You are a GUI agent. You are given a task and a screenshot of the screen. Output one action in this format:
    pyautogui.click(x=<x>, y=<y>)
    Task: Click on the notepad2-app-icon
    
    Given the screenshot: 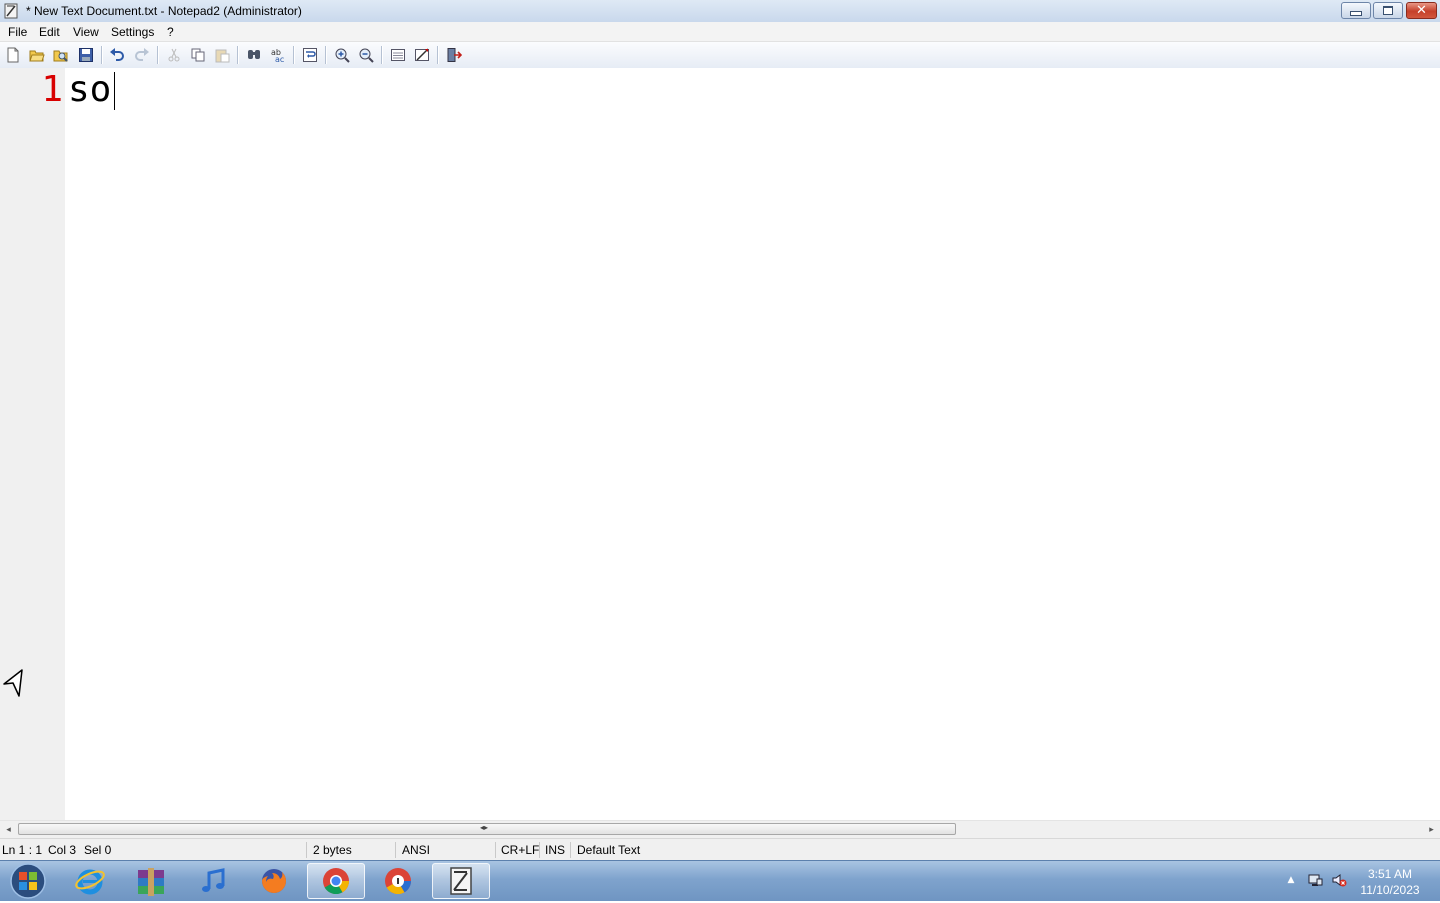 What is the action you would take?
    pyautogui.click(x=11, y=11)
    